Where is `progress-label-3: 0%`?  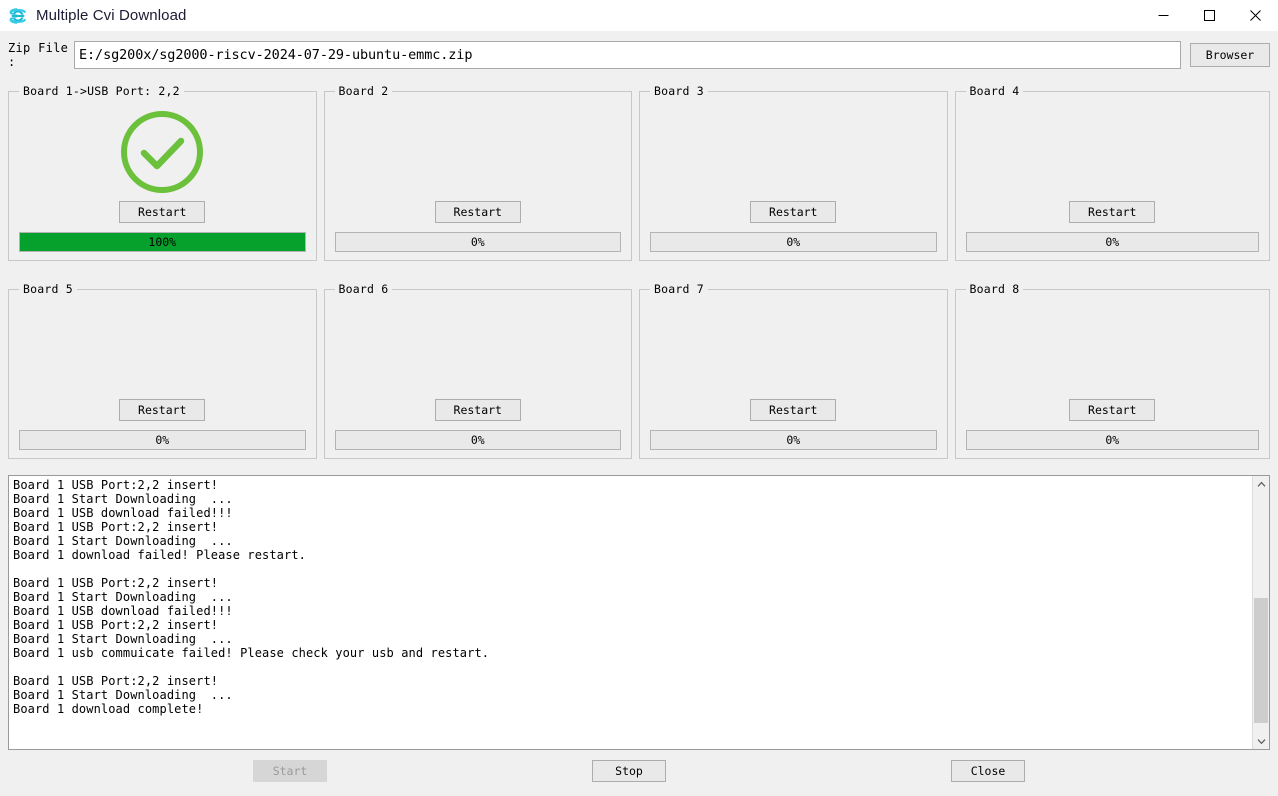
progress-label-3: 0% is located at coordinates (793, 242).